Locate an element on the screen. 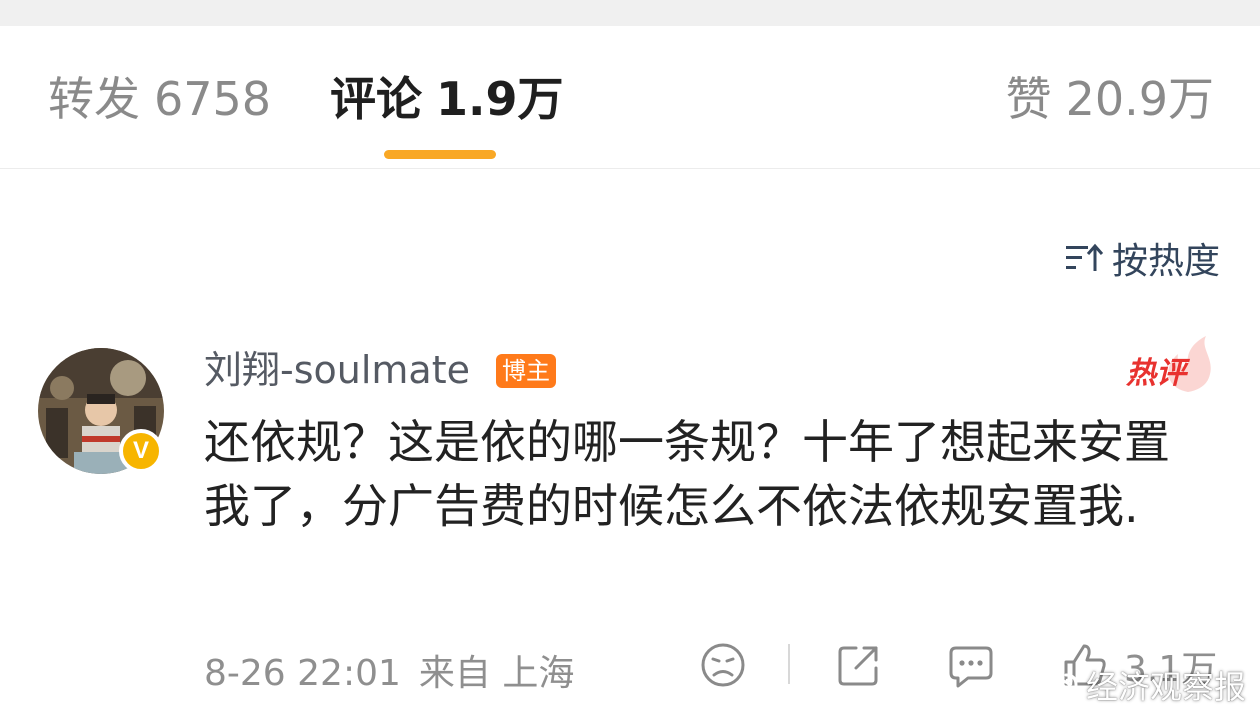  action-divider is located at coordinates (789, 664).